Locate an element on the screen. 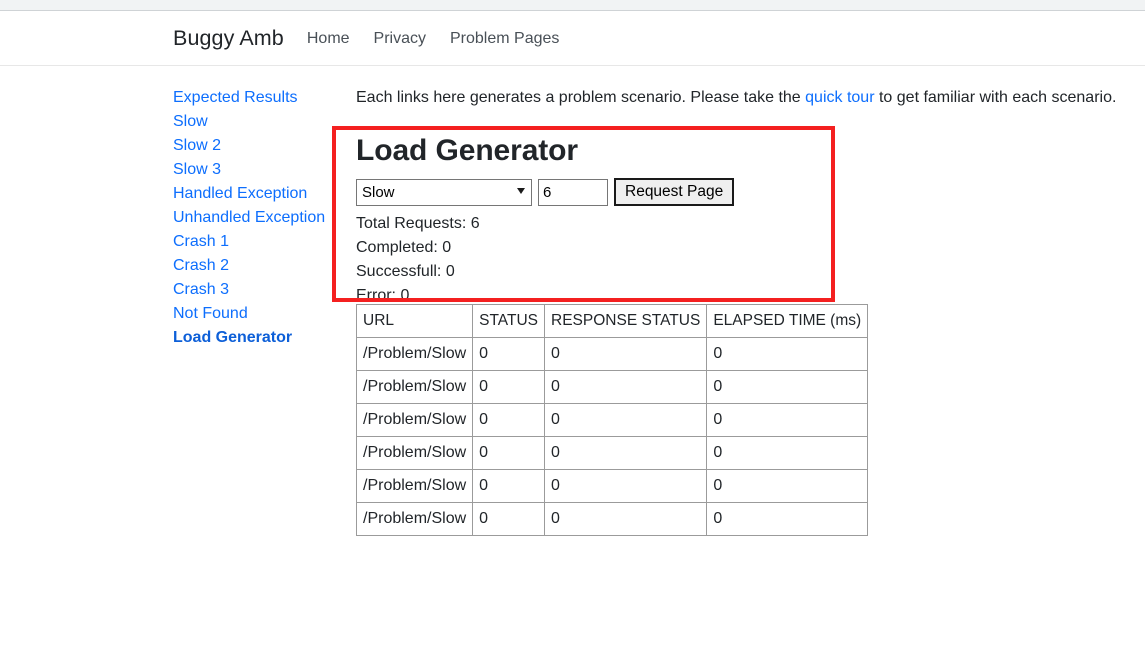 The width and height of the screenshot is (1145, 648). scenario-select-wrapper: Slow is located at coordinates (444, 192).